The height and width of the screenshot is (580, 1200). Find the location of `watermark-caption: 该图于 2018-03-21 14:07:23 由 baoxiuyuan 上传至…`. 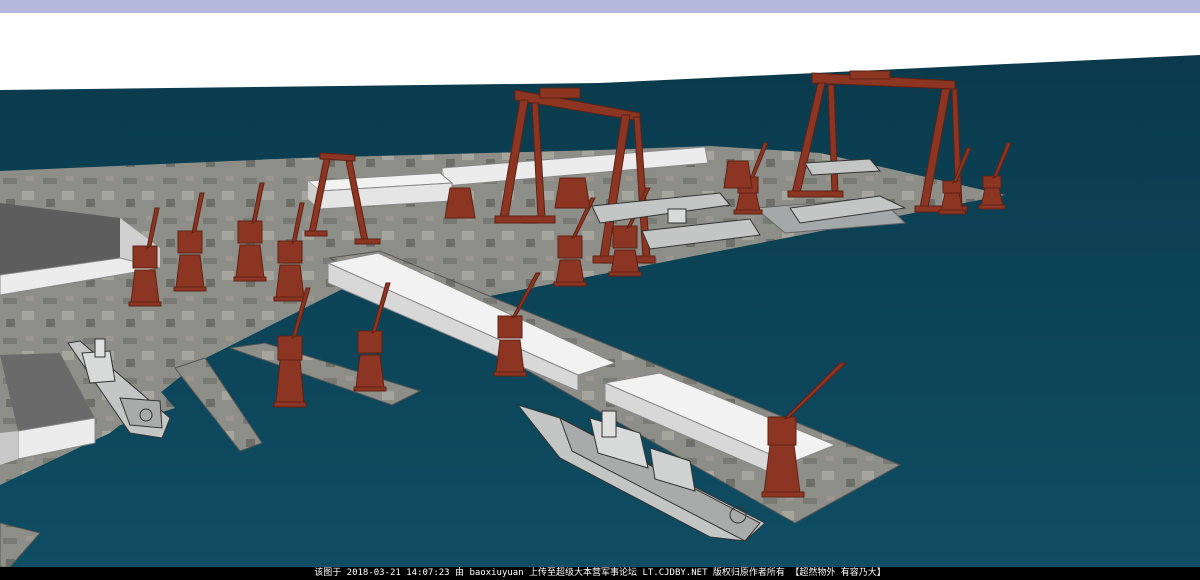

watermark-caption: 该图于 2018-03-21 14:07:23 由 baoxiuyuan 上传至… is located at coordinates (600, 573).